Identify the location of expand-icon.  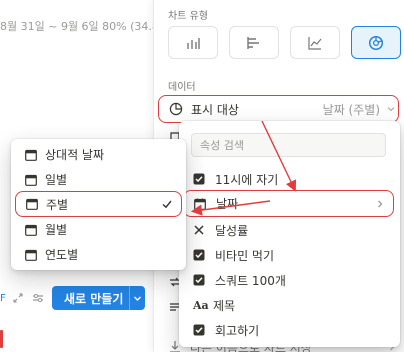
(18, 298).